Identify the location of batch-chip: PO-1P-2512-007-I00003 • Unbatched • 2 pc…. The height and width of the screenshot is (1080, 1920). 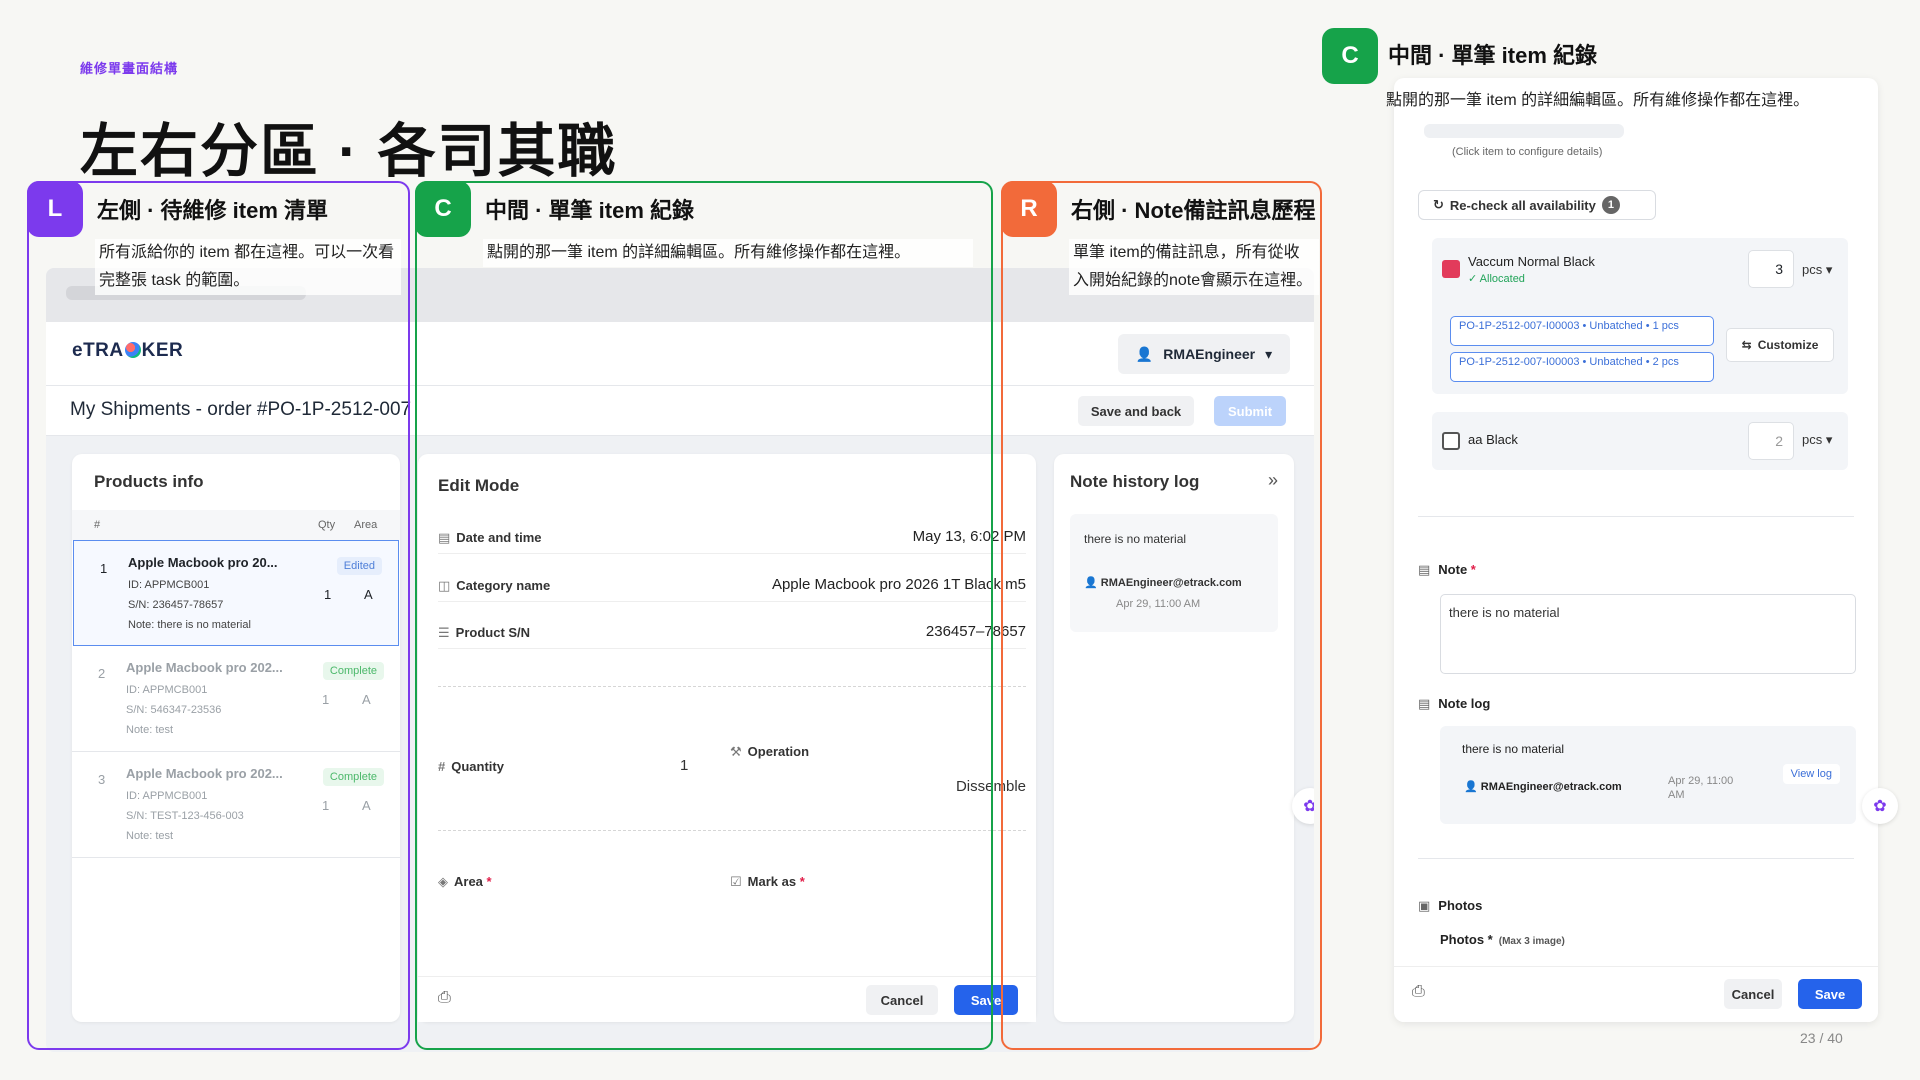
(1582, 367).